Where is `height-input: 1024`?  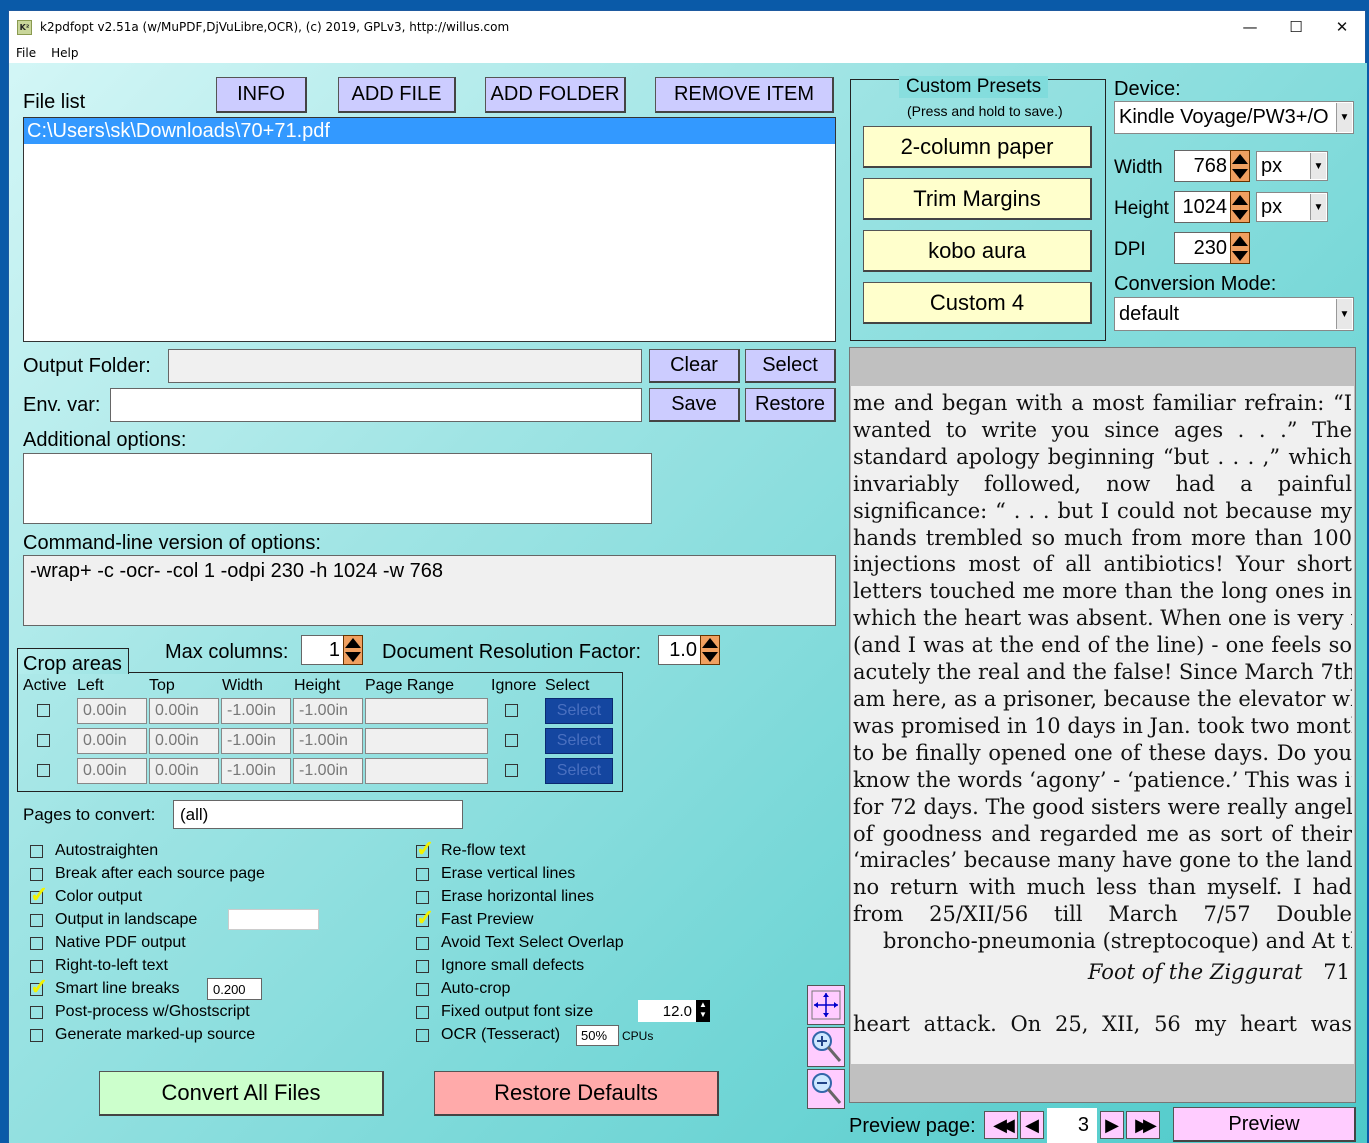
height-input: 1024 is located at coordinates (1203, 207).